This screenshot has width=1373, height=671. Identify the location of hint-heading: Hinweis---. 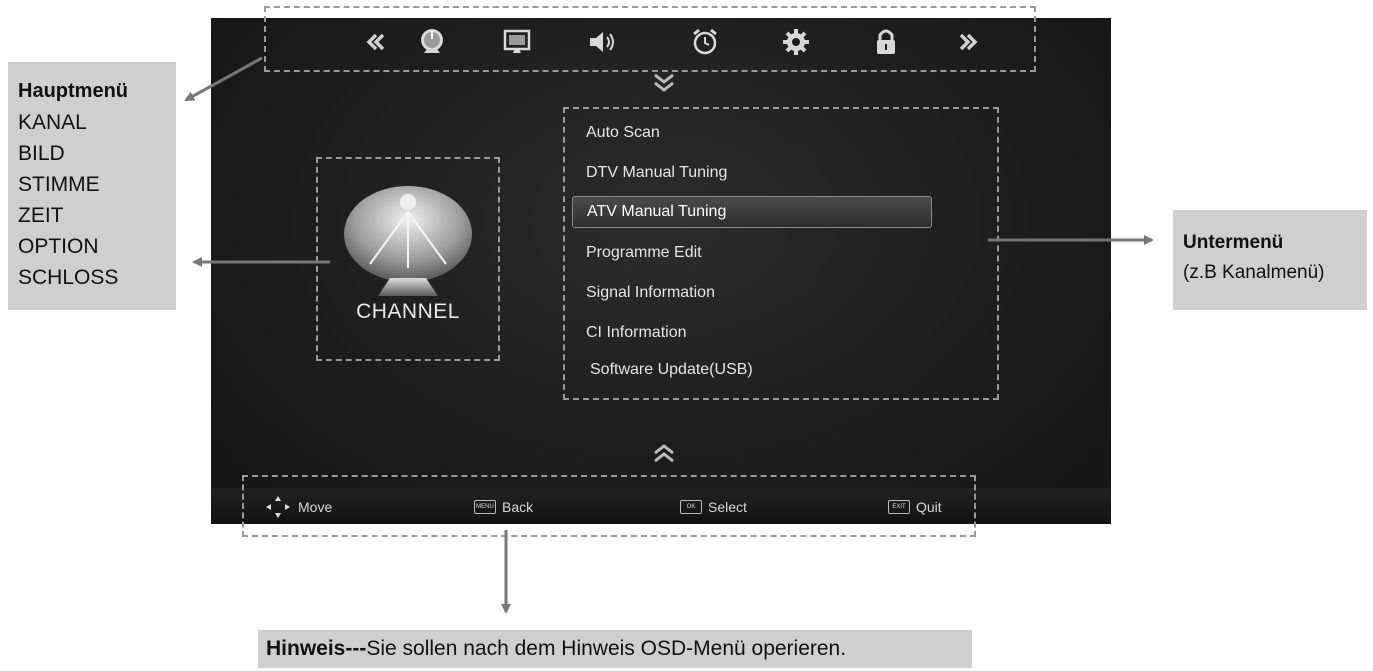
(316, 648).